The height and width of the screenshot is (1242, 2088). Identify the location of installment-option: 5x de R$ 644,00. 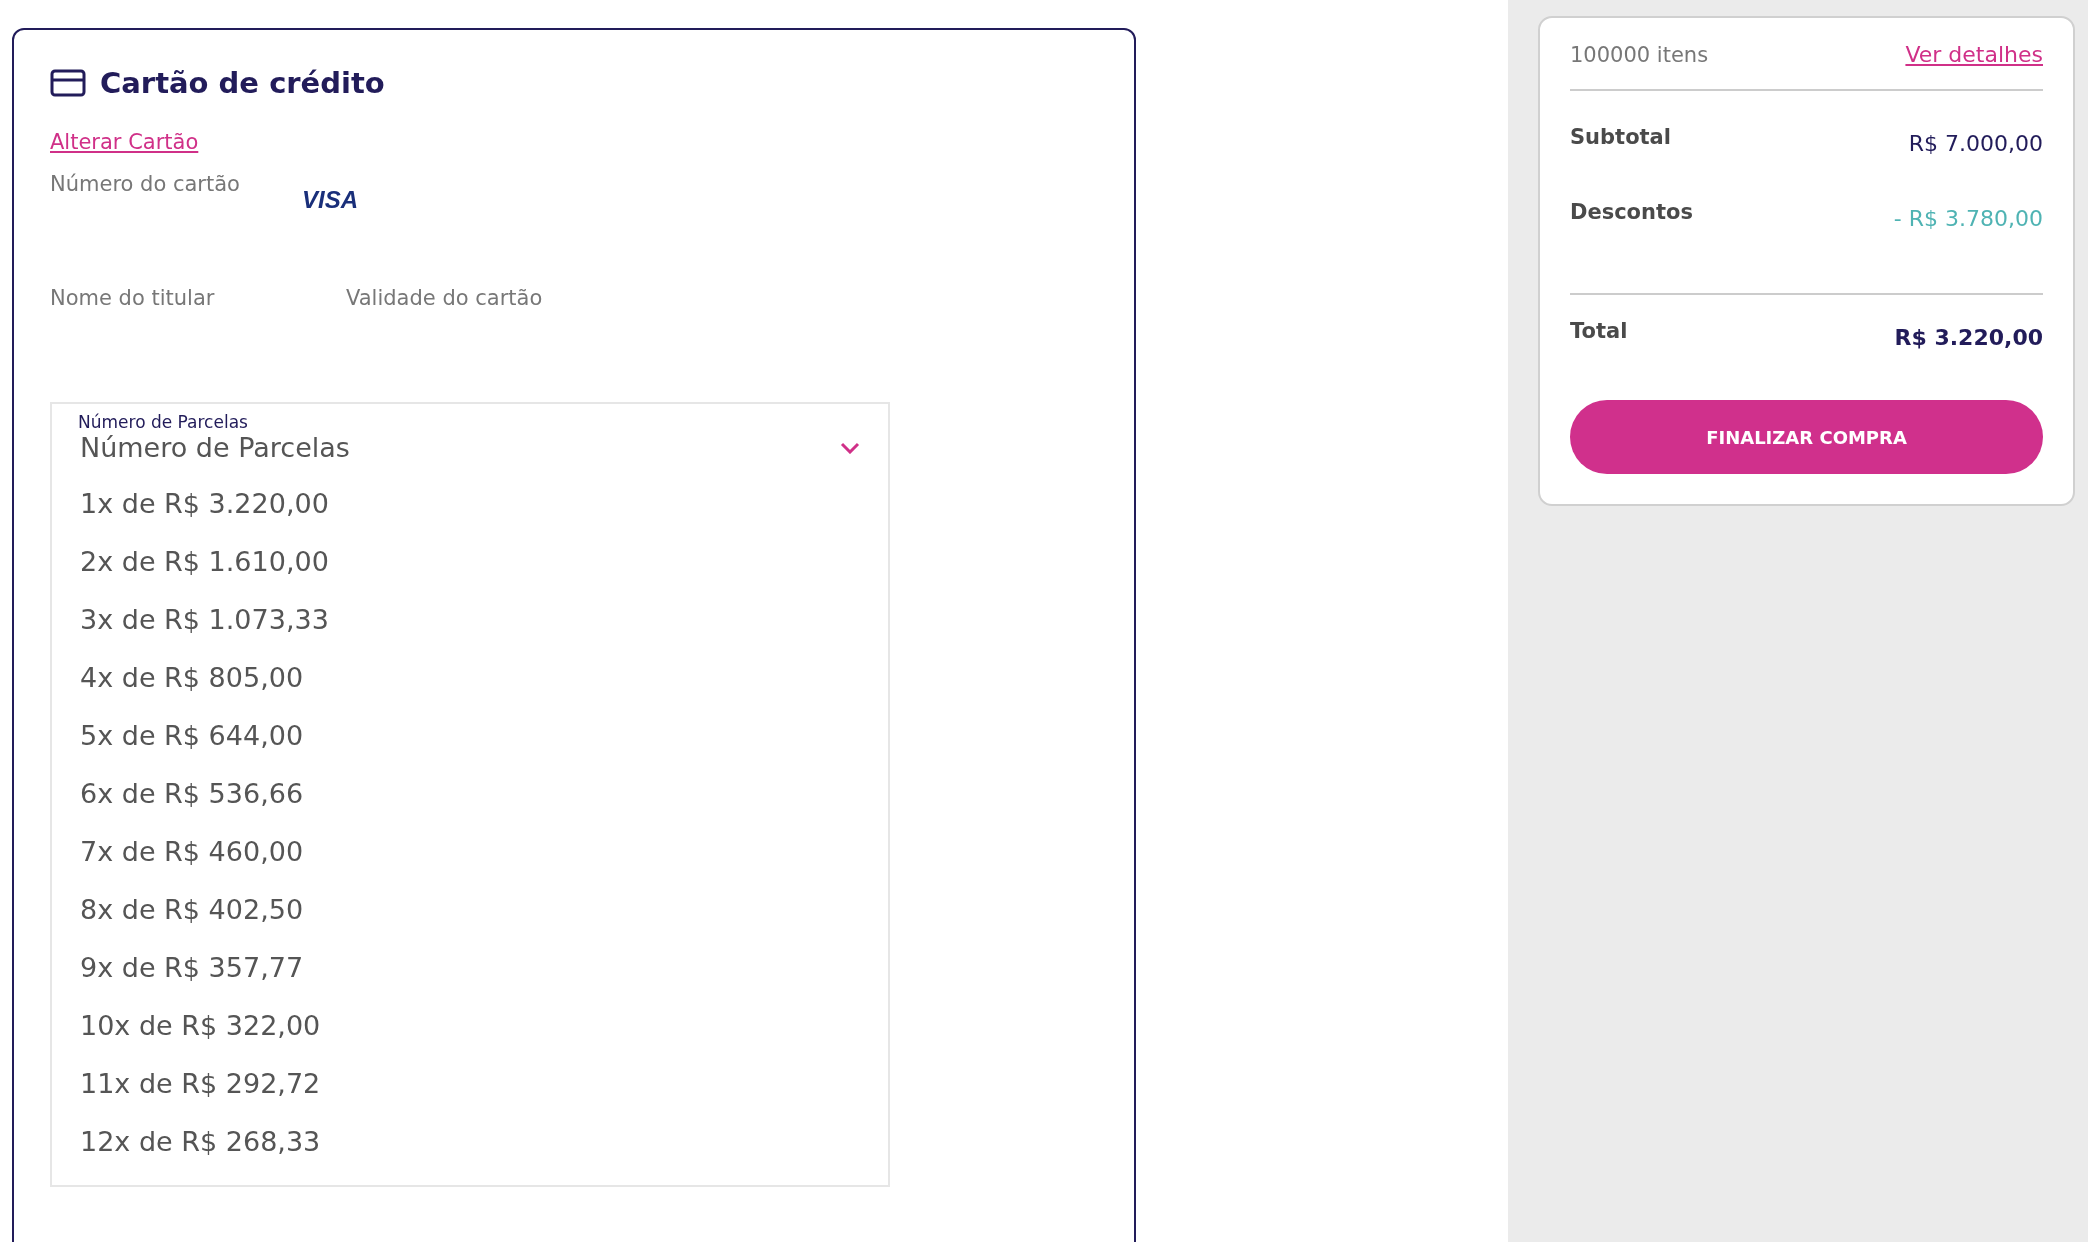
(470, 736).